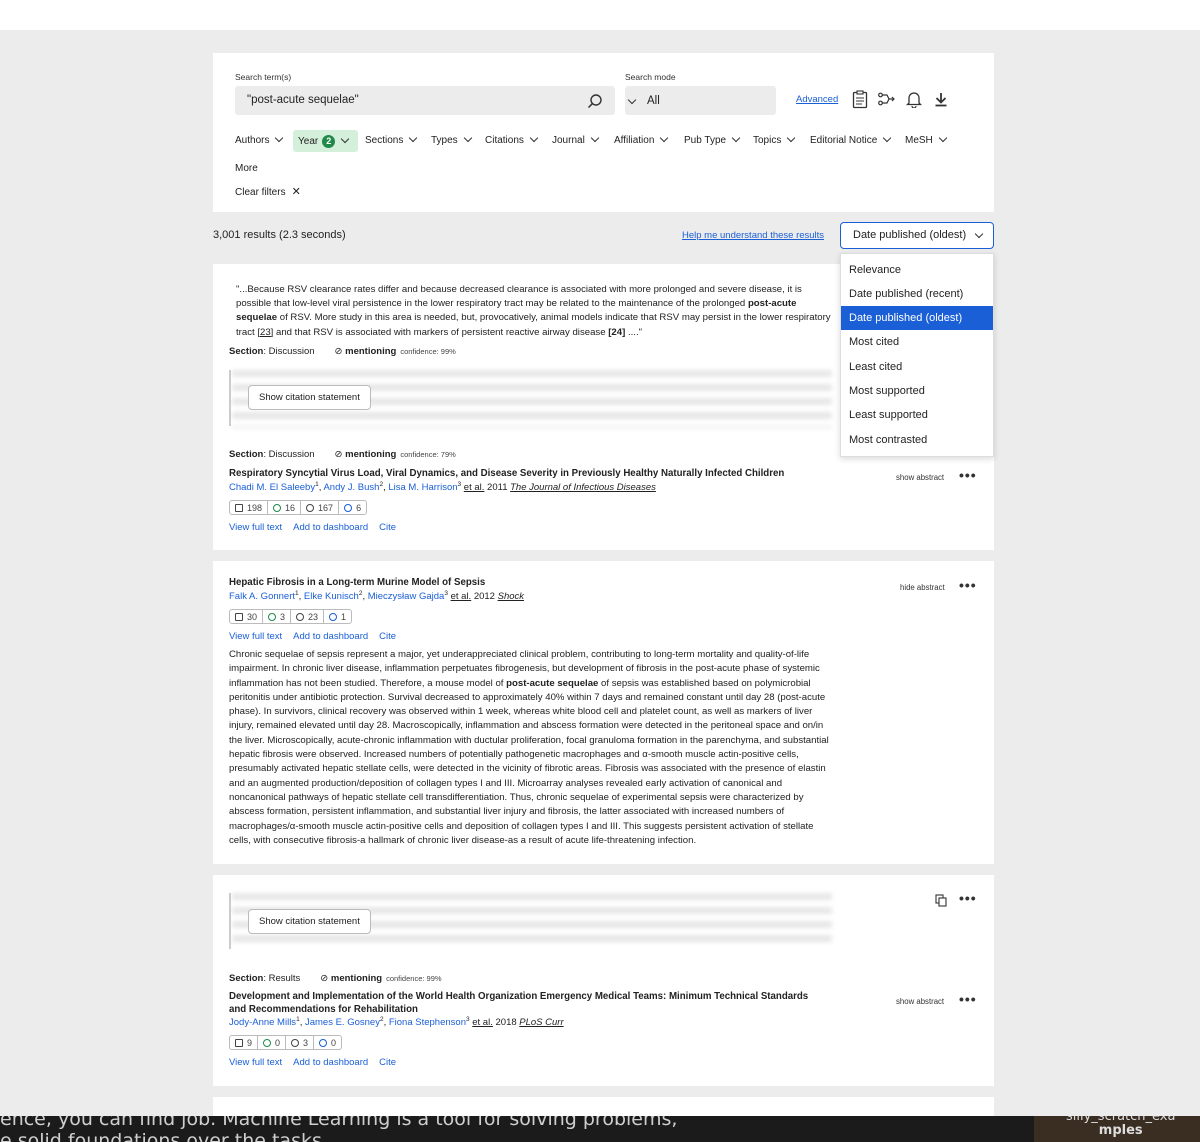  What do you see at coordinates (917, 367) in the screenshot?
I see `sort-option-least-cited: Least cited` at bounding box center [917, 367].